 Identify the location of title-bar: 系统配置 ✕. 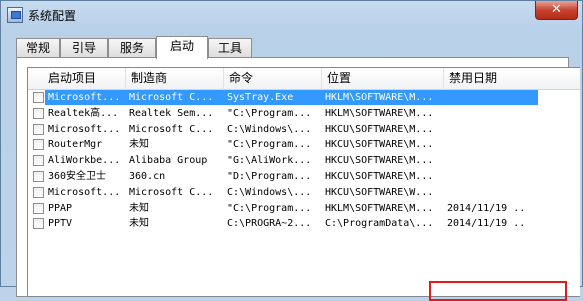
(292, 15).